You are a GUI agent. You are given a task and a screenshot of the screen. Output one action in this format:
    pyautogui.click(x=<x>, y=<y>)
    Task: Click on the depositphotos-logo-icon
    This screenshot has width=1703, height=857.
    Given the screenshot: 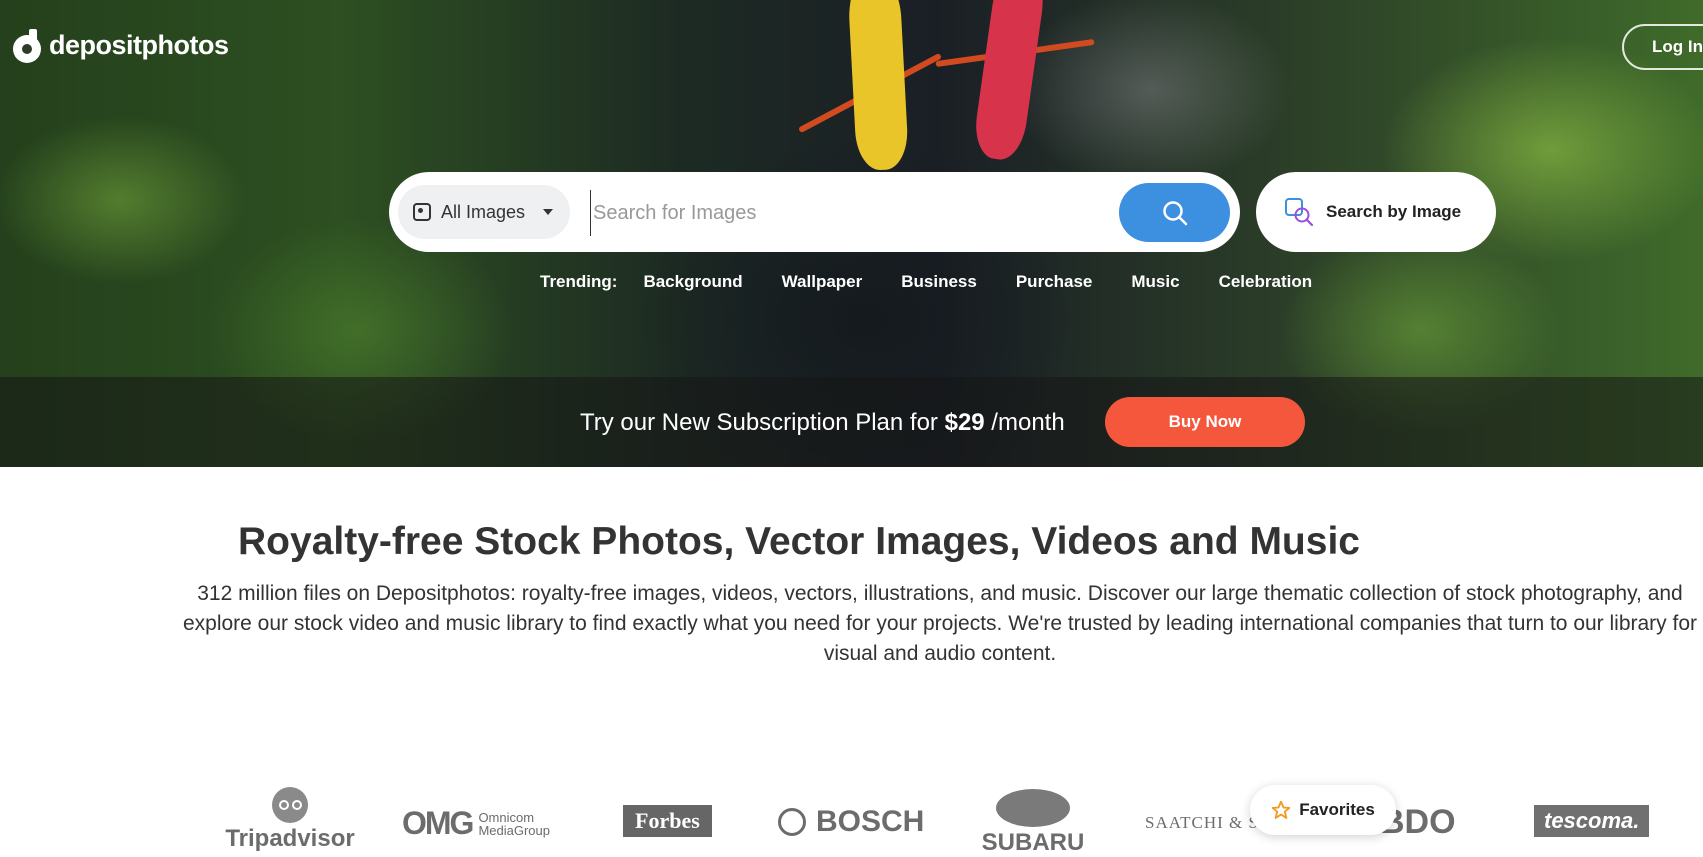 What is the action you would take?
    pyautogui.click(x=28, y=45)
    